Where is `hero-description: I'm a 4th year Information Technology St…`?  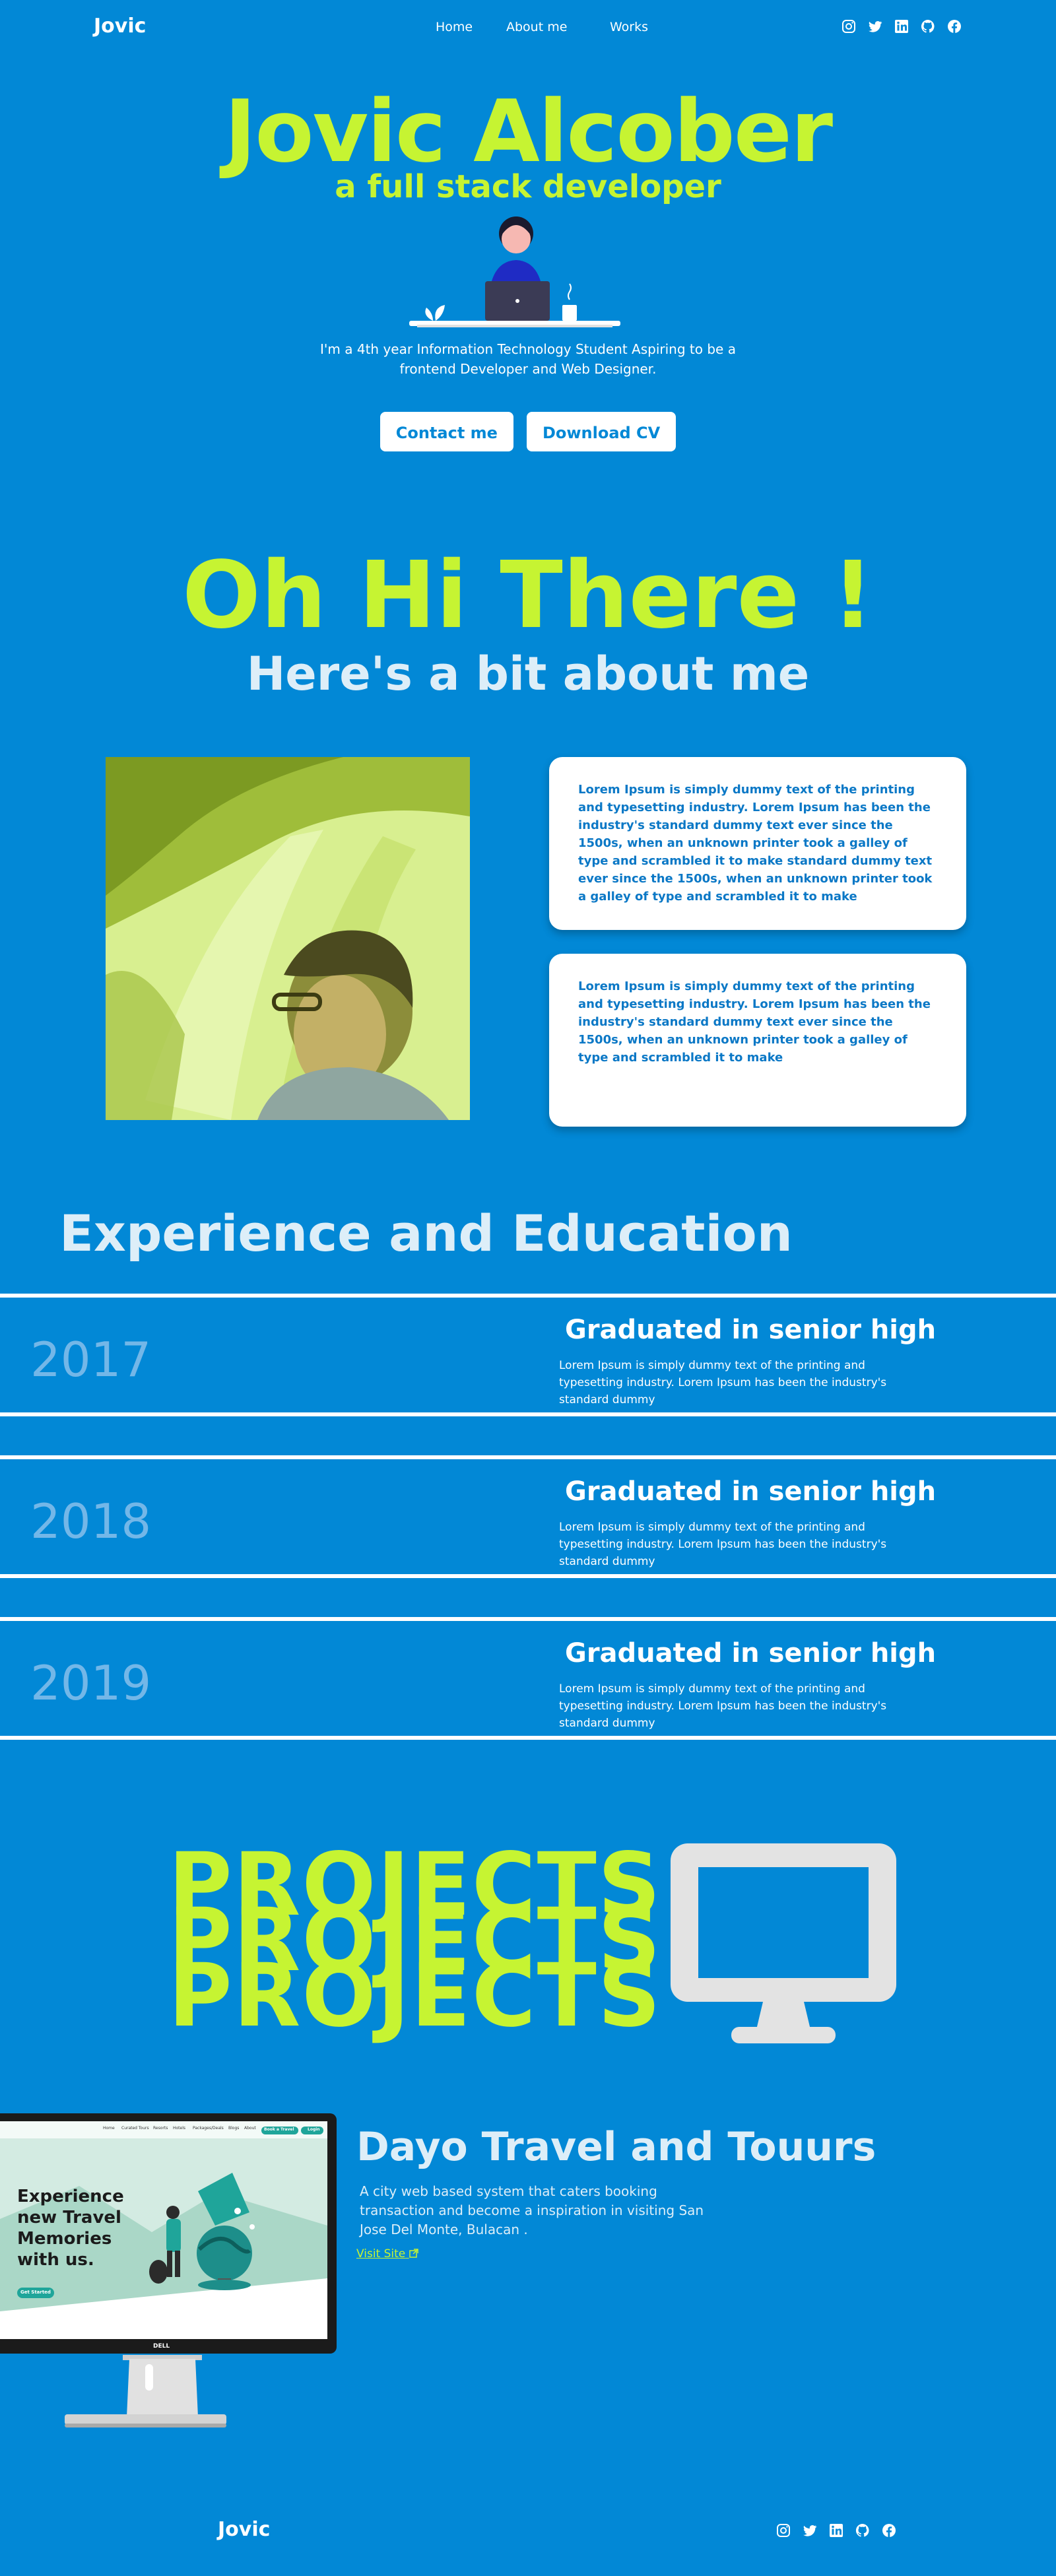 hero-description: I'm a 4th year Information Technology St… is located at coordinates (528, 359).